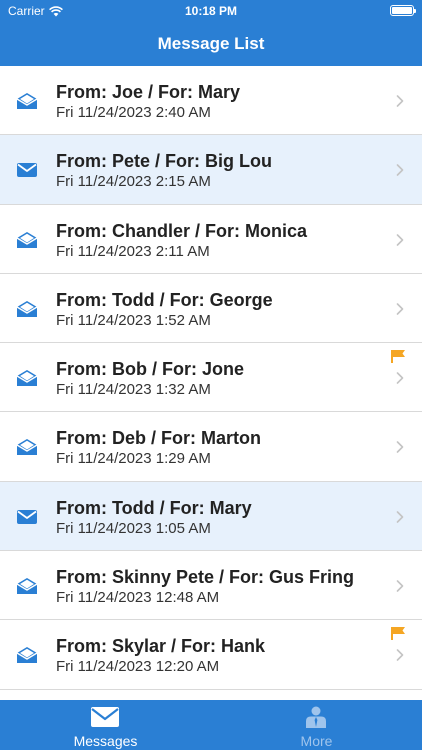  I want to click on status-time: 10:18 PM, so click(211, 11).